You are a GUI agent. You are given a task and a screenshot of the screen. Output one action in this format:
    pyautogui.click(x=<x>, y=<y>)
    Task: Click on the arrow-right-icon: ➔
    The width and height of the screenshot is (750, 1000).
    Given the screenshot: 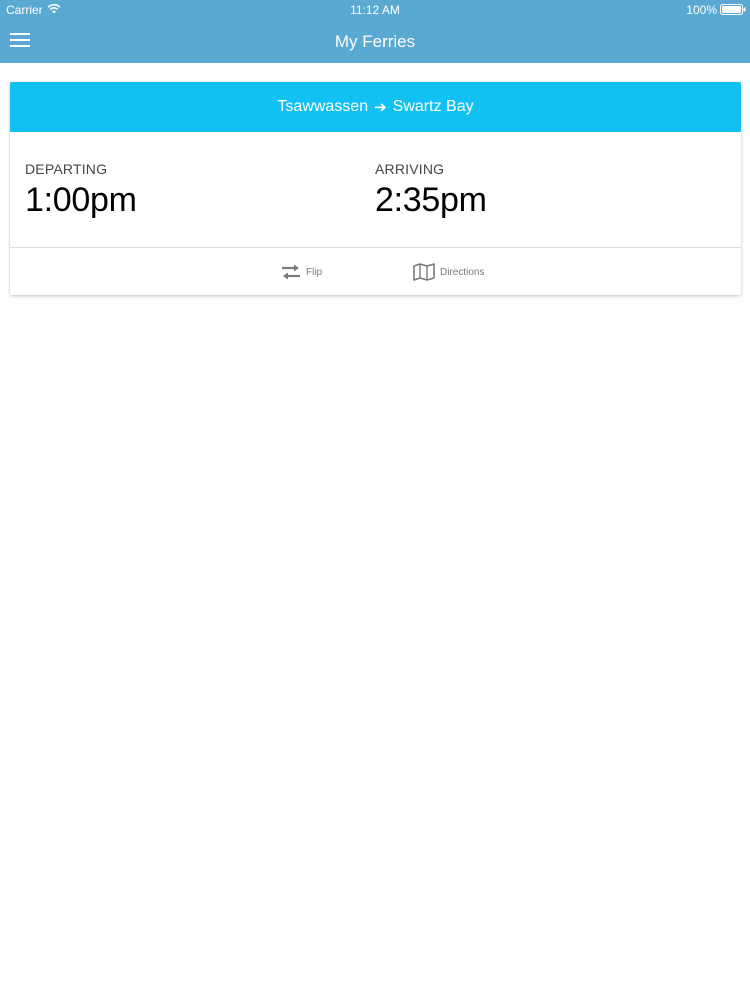 What is the action you would take?
    pyautogui.click(x=380, y=107)
    